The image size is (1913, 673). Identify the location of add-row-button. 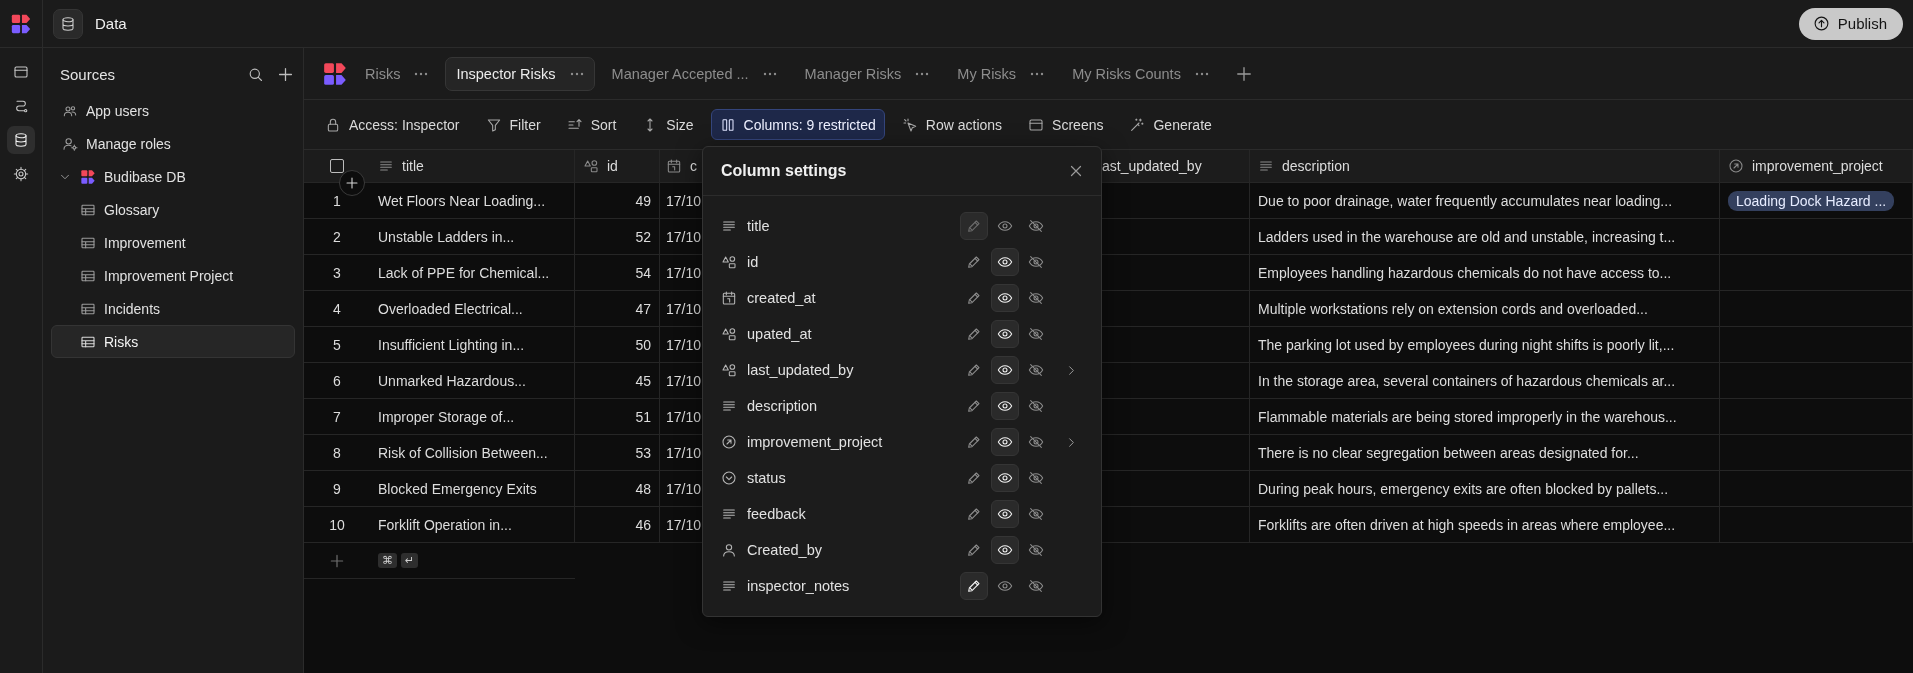
(352, 183).